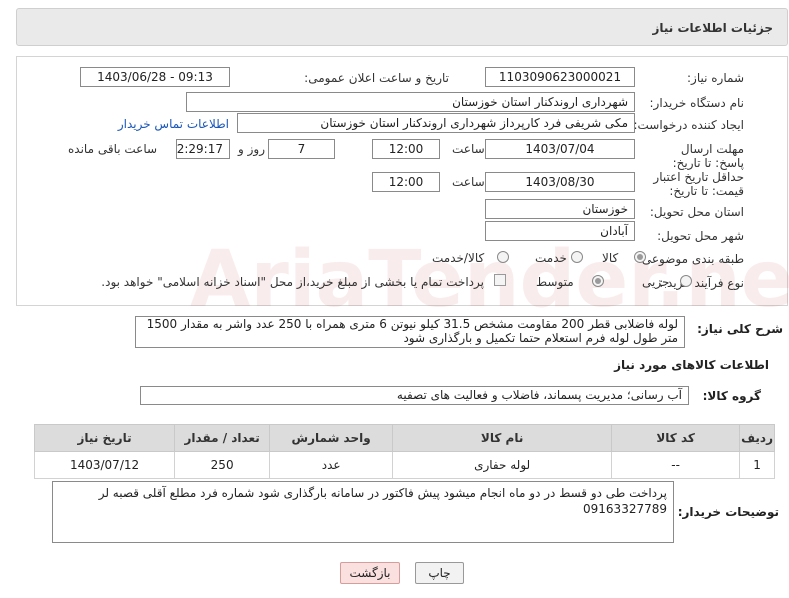 The height and width of the screenshot is (598, 789). I want to click on col-qty: تعداد / مقدار, so click(222, 438).